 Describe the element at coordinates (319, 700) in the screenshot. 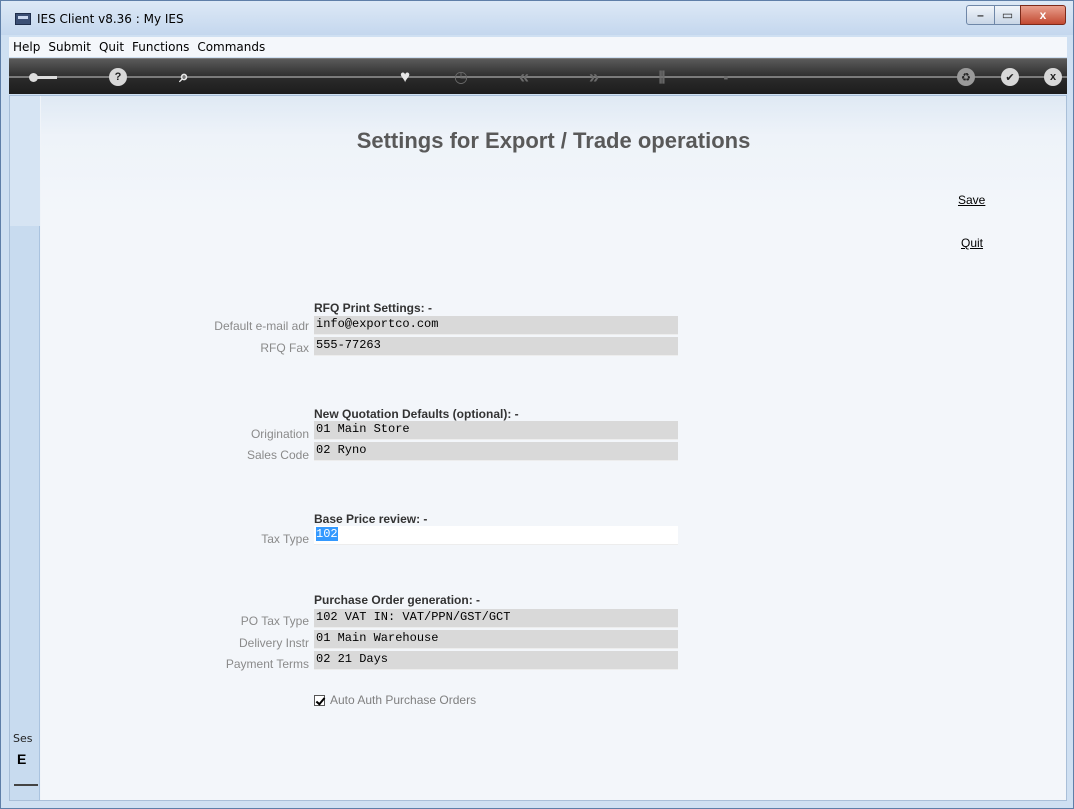

I see `auto-auth-checkbox` at that location.